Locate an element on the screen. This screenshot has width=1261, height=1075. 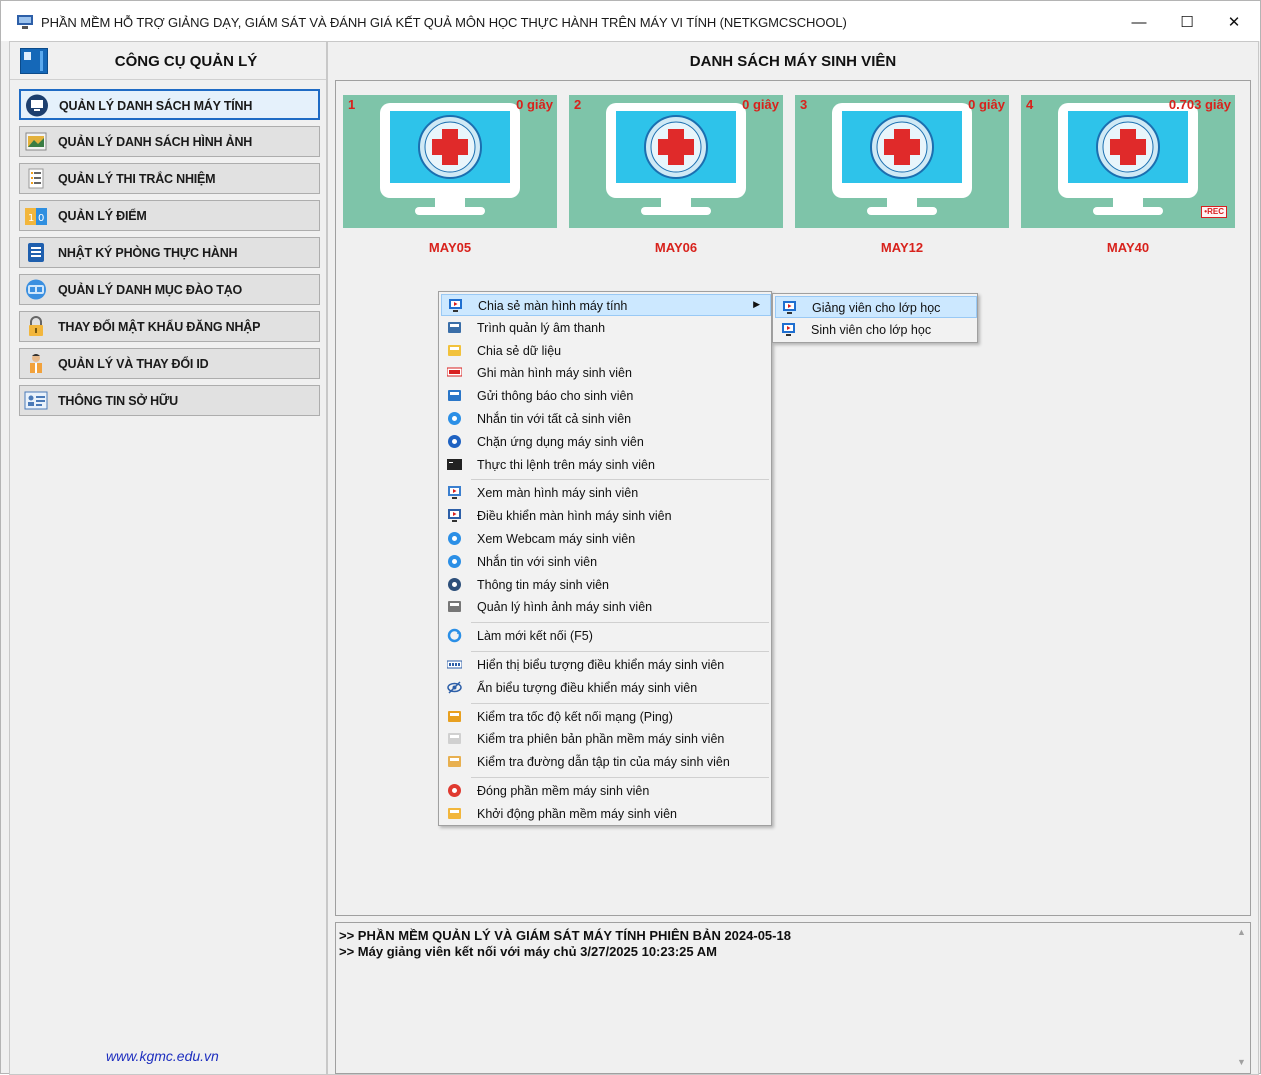
context-menu-item: Trình quản lý âm thanh is located at coordinates (606, 328).